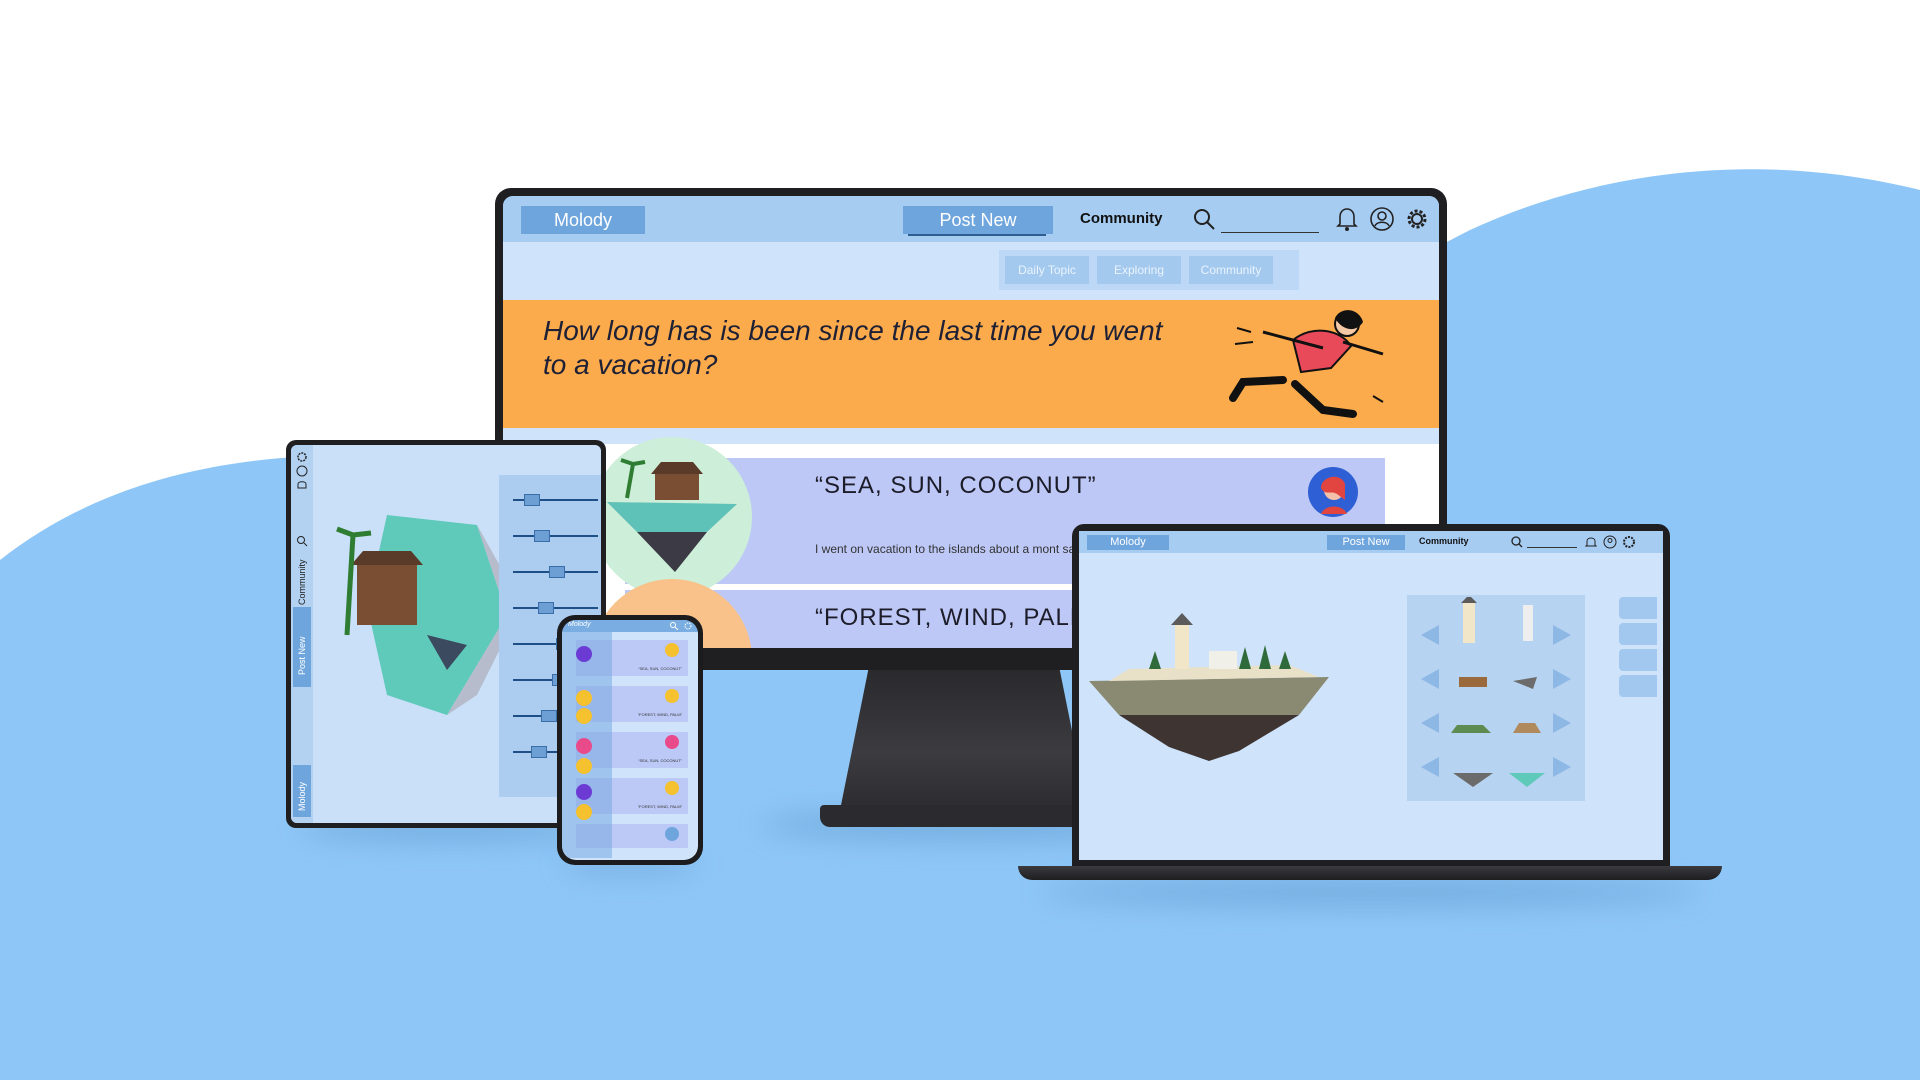  What do you see at coordinates (1209, 687) in the screenshot?
I see `island-lighthouse-3d` at bounding box center [1209, 687].